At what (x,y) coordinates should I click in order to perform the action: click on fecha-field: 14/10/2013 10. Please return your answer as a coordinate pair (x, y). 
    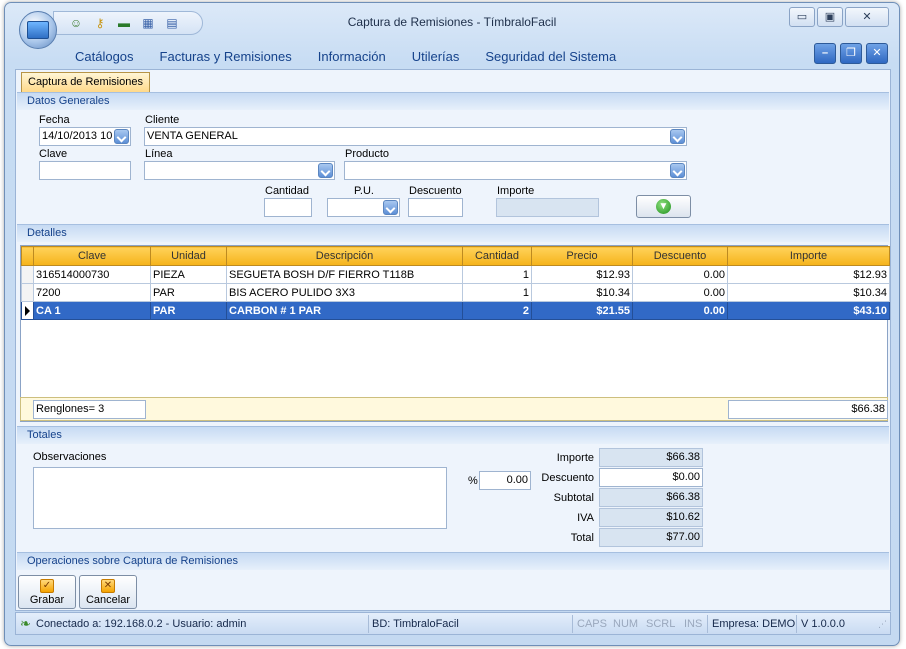
    Looking at the image, I should click on (85, 136).